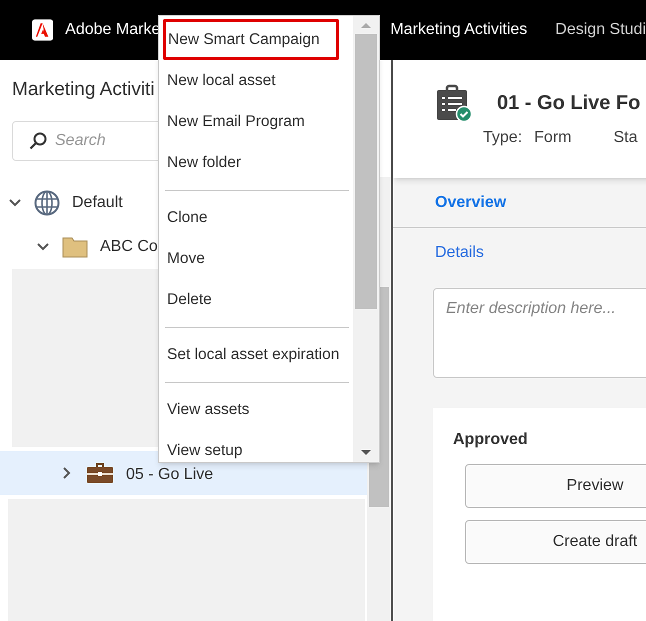  I want to click on approval-status: Approved, so click(491, 440).